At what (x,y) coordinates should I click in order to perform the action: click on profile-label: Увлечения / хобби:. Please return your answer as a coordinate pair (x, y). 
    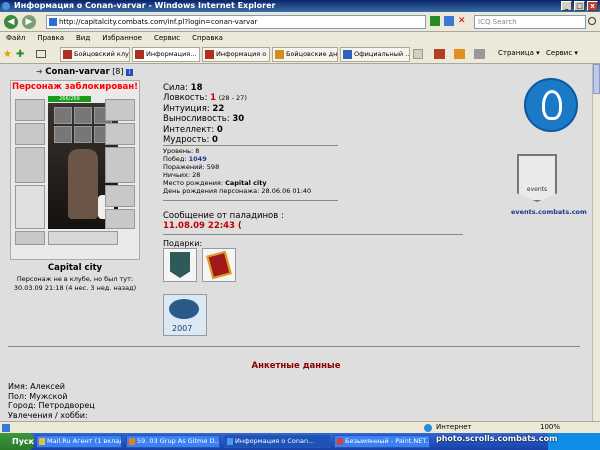
    Looking at the image, I should click on (48, 415).